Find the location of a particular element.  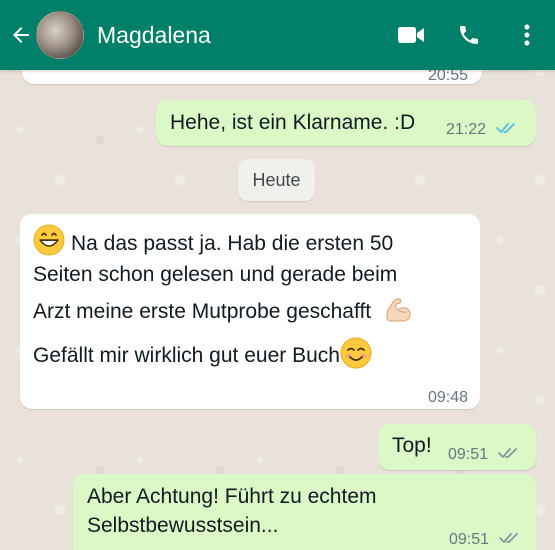

back-button is located at coordinates (21, 35).